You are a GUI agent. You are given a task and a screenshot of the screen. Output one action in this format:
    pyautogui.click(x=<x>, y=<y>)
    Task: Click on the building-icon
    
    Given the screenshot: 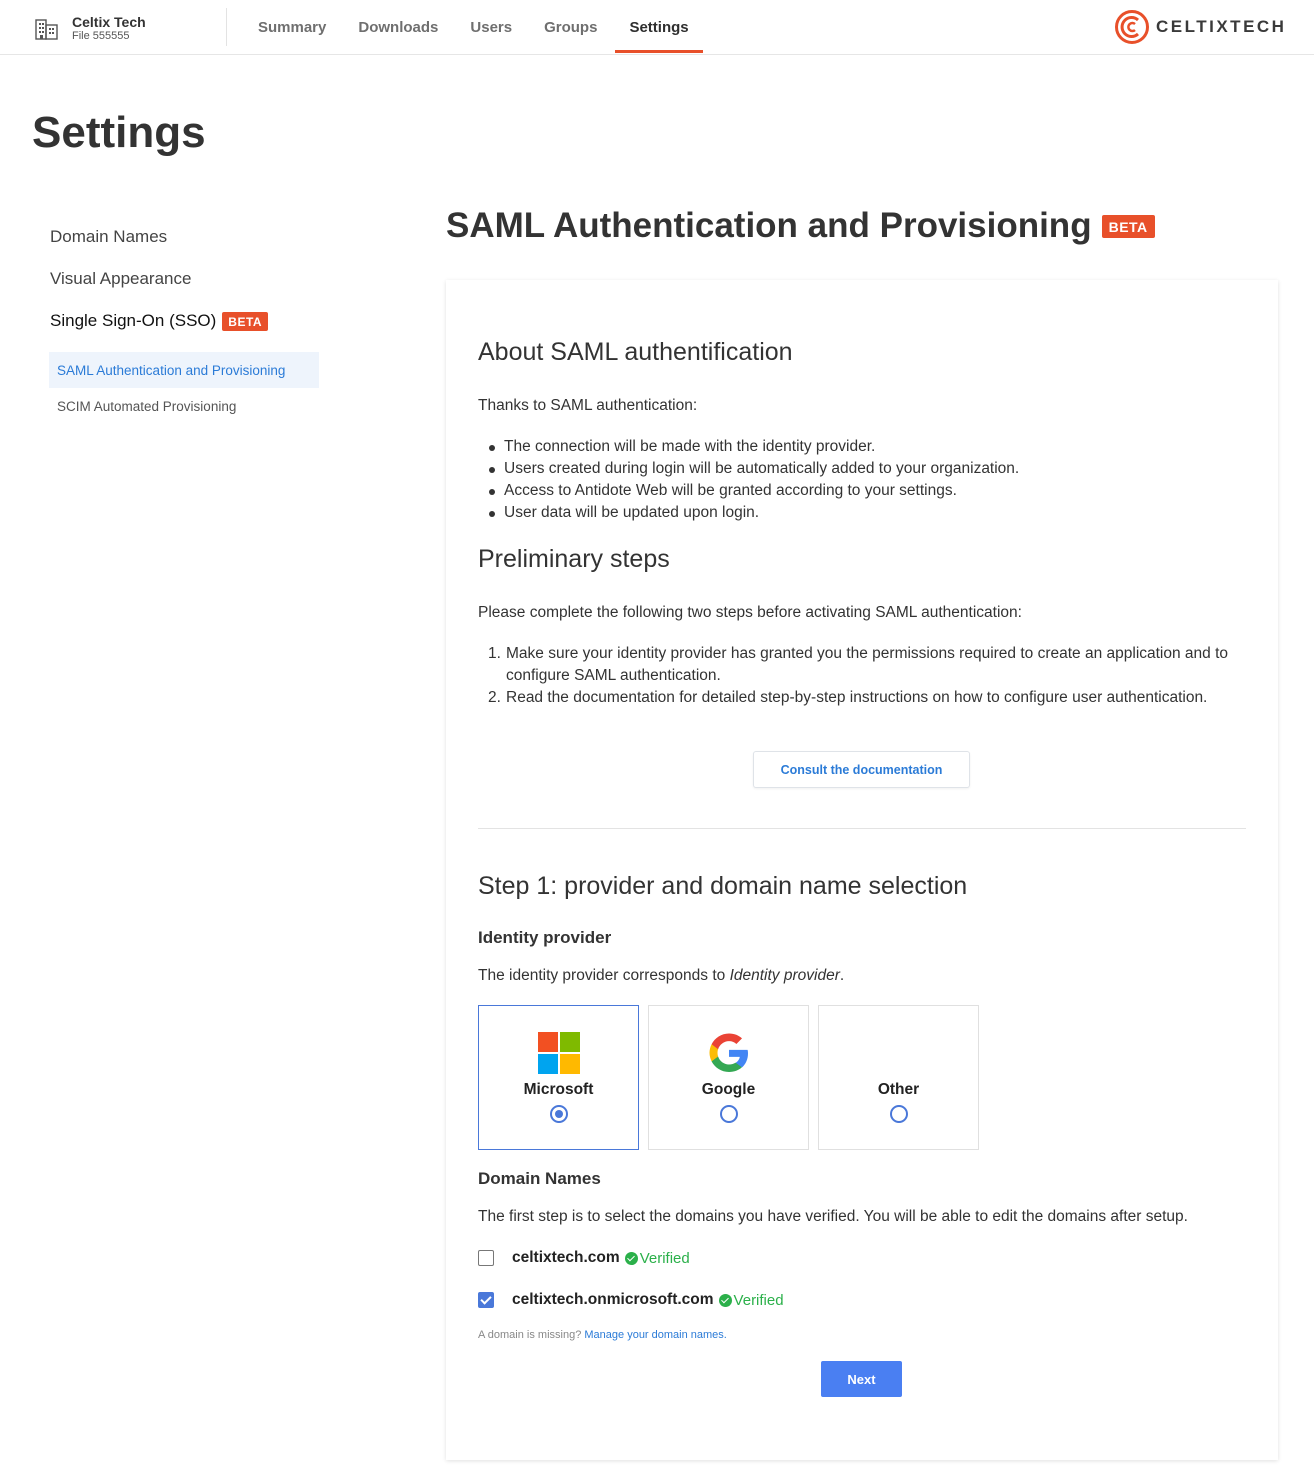 What is the action you would take?
    pyautogui.click(x=46, y=29)
    